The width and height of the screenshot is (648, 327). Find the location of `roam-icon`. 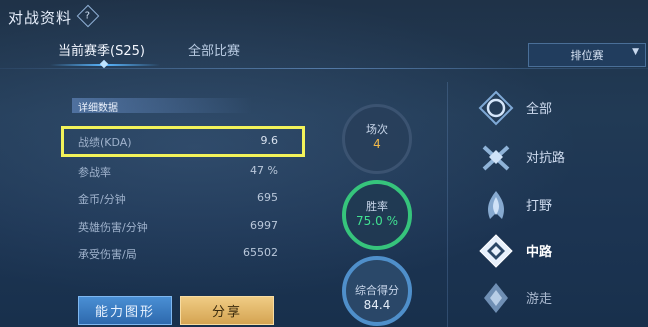

roam-icon is located at coordinates (496, 298).